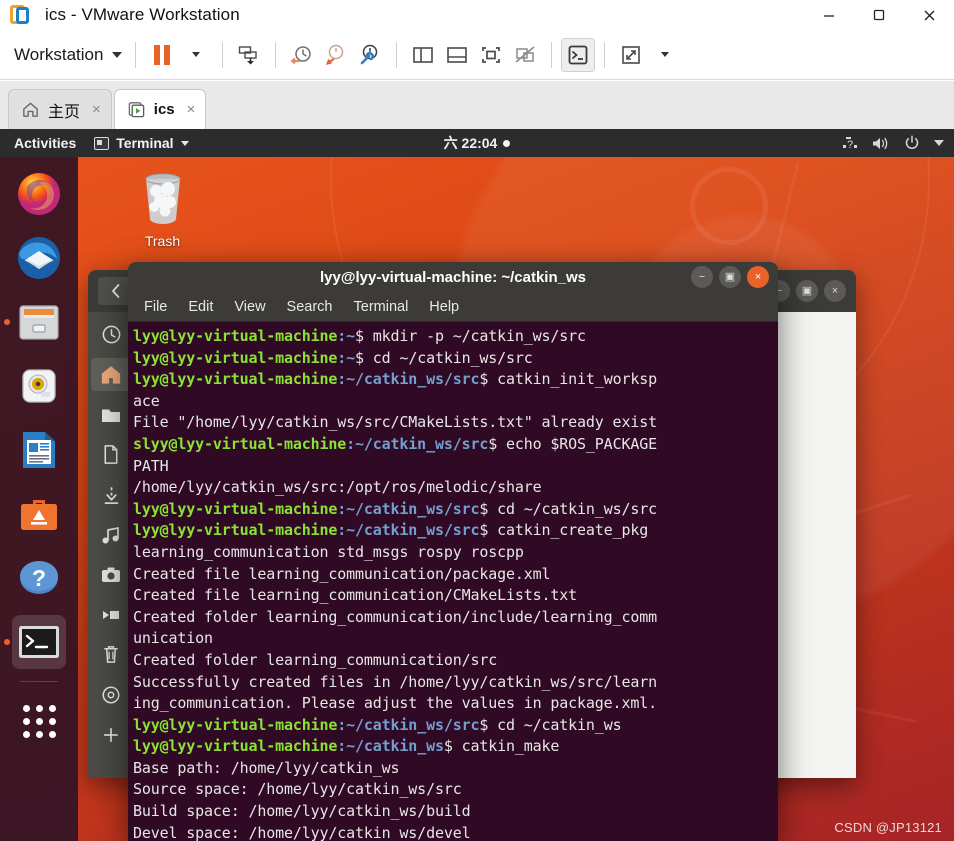 The width and height of the screenshot is (954, 841). I want to click on sidebar-item-downloads, so click(111, 494).